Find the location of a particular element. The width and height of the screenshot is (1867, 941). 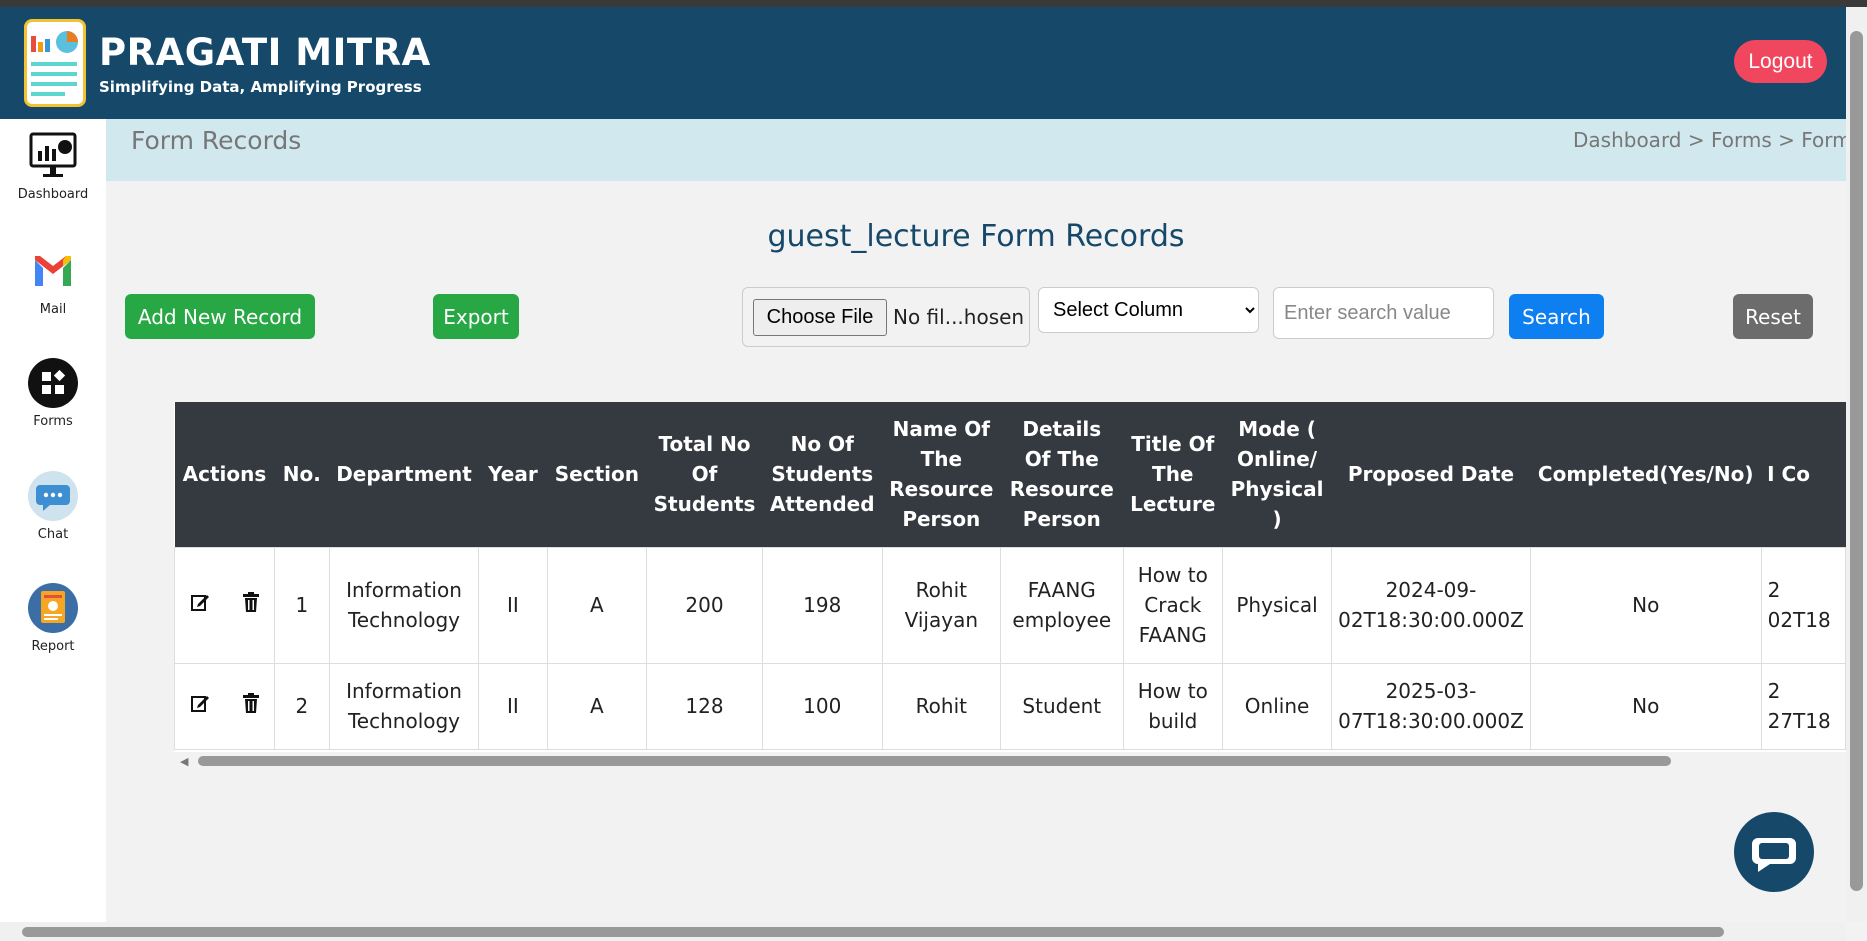

sidebar-label-mail: Mail is located at coordinates (53, 309).